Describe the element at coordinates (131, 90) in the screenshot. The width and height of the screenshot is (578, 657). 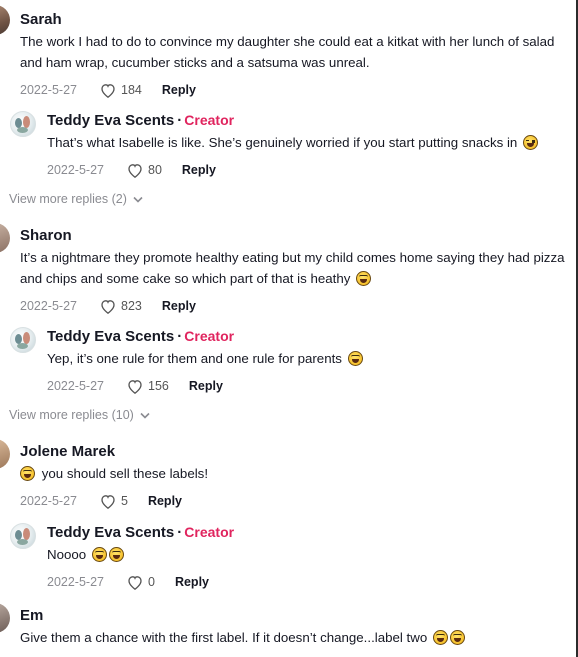
I see `like-count: 184` at that location.